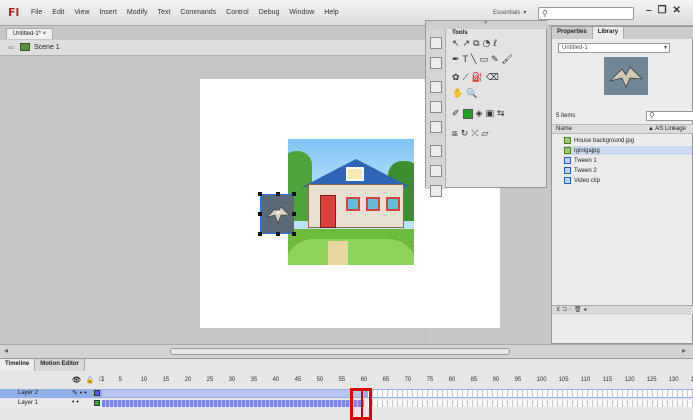 This screenshot has height=420, width=693. What do you see at coordinates (467, 114) in the screenshot?
I see `fill-color-swatch` at bounding box center [467, 114].